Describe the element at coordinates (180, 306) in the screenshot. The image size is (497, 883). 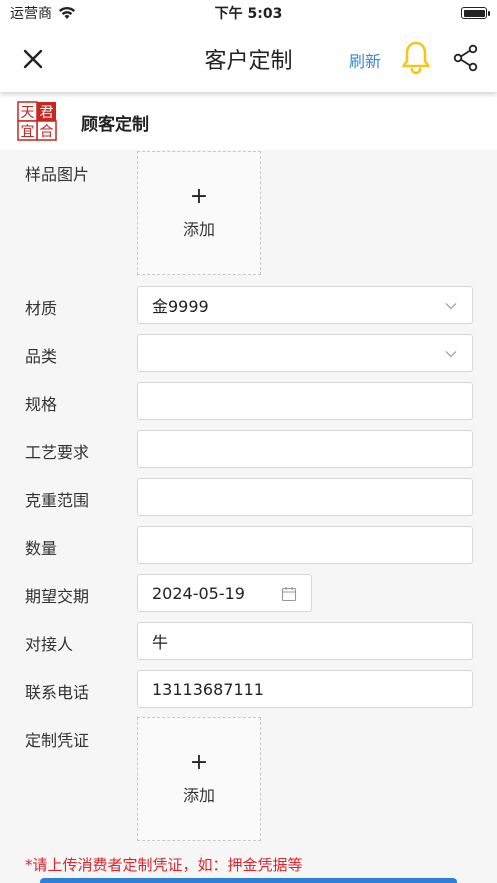
I see `material-value: 金9999` at that location.